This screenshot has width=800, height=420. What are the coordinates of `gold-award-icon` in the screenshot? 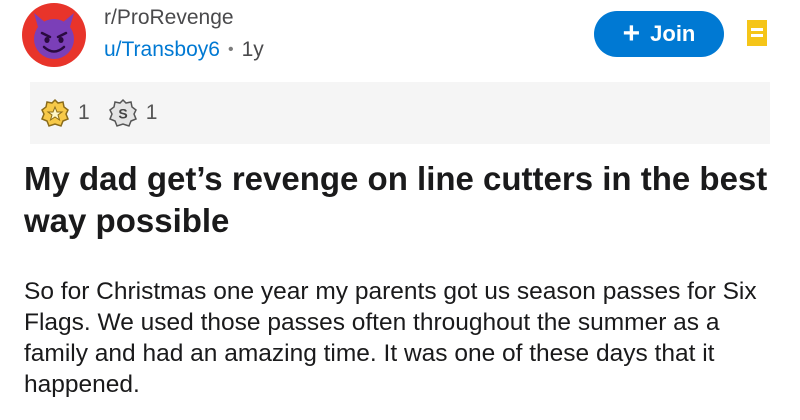 It's located at (55, 112).